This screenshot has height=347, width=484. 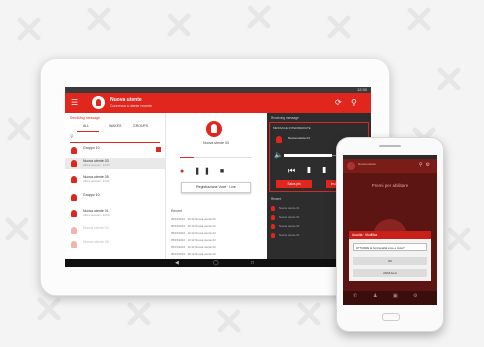 What do you see at coordinates (390, 261) in the screenshot?
I see `ok-button: OK` at bounding box center [390, 261].